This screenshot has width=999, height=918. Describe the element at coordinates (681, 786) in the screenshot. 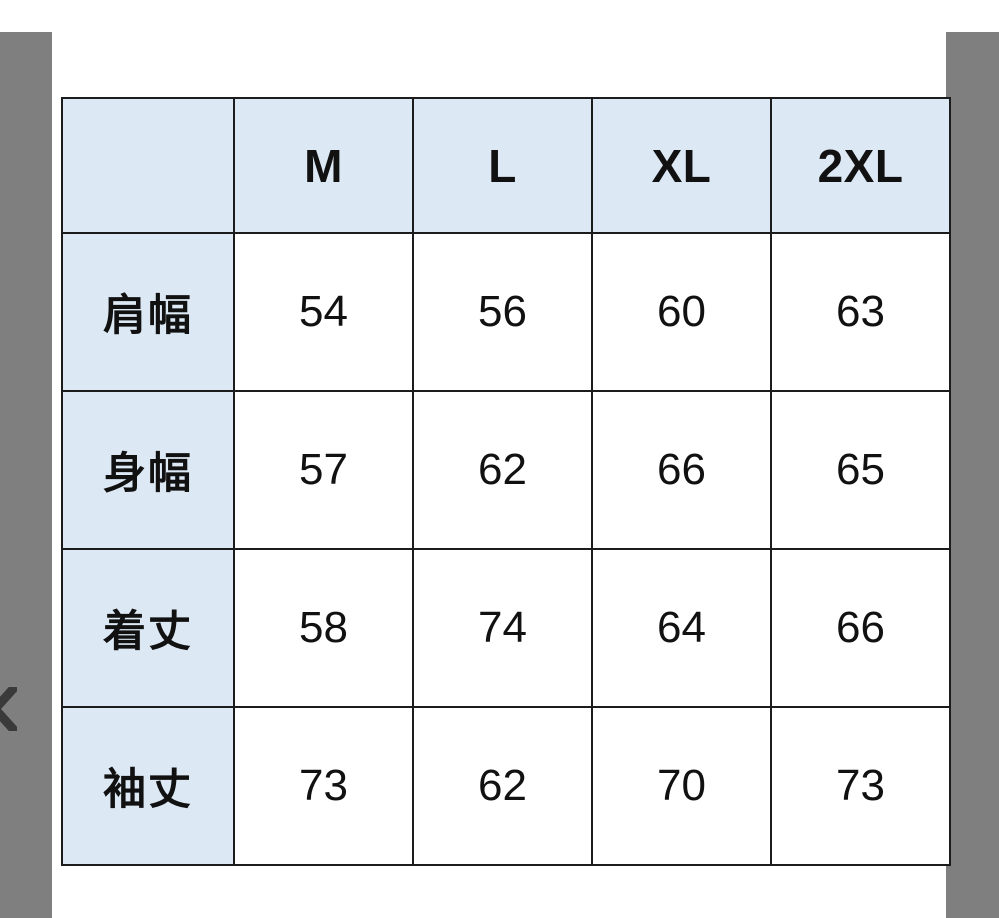

I see `cell-sleeve-xl: 70` at that location.